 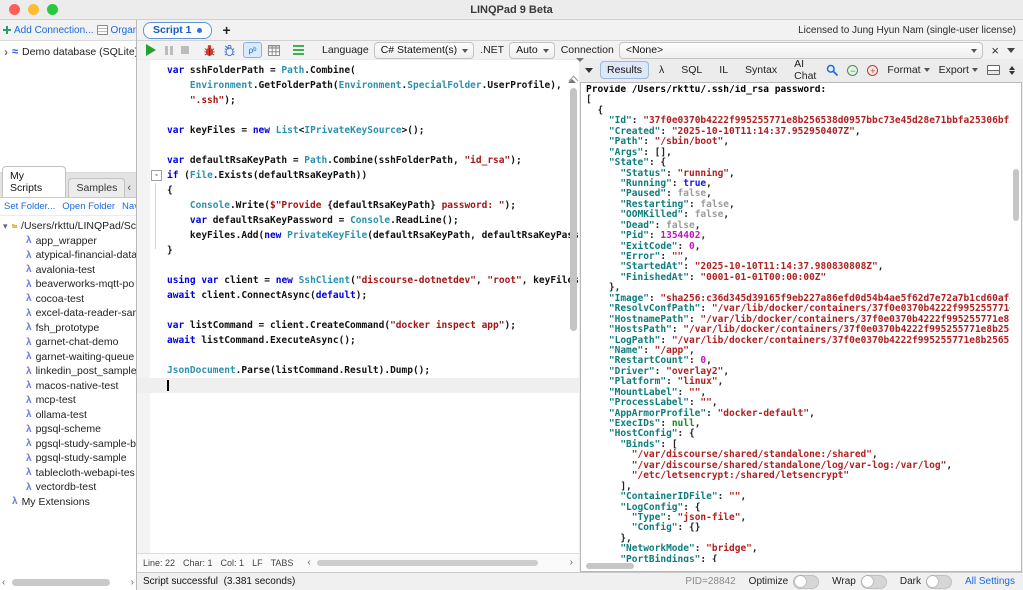 I want to click on tab-ai-chat: AI Chat, so click(x=805, y=70).